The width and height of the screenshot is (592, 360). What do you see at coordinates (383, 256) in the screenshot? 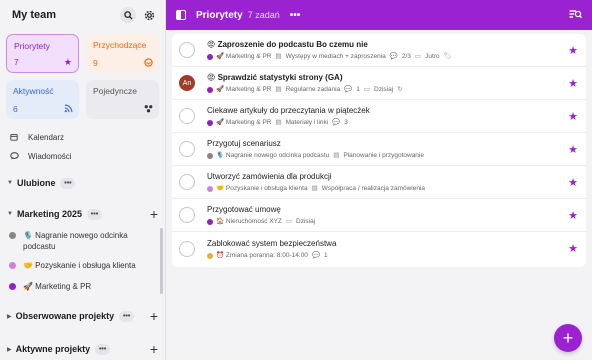
I see `task-meta: ⏰ Zmiana poranna: 8:00-14:00 💬 1` at bounding box center [383, 256].